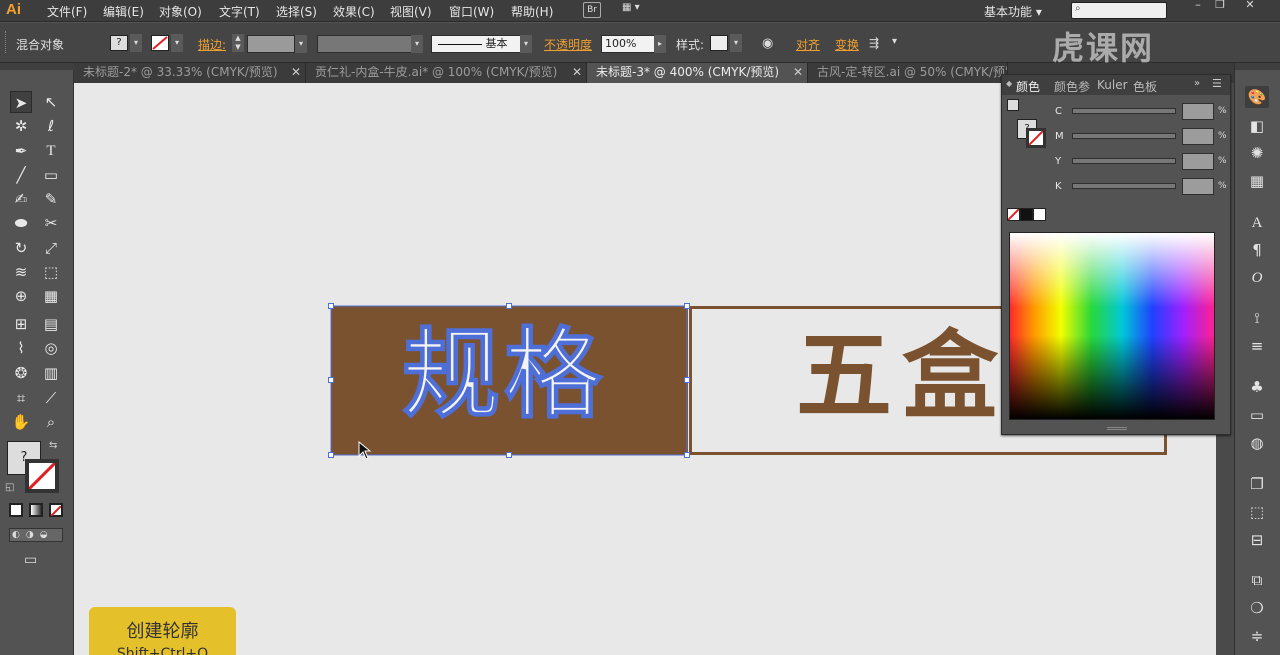  What do you see at coordinates (36, 510) in the screenshot?
I see `gradient-mode-button` at bounding box center [36, 510].